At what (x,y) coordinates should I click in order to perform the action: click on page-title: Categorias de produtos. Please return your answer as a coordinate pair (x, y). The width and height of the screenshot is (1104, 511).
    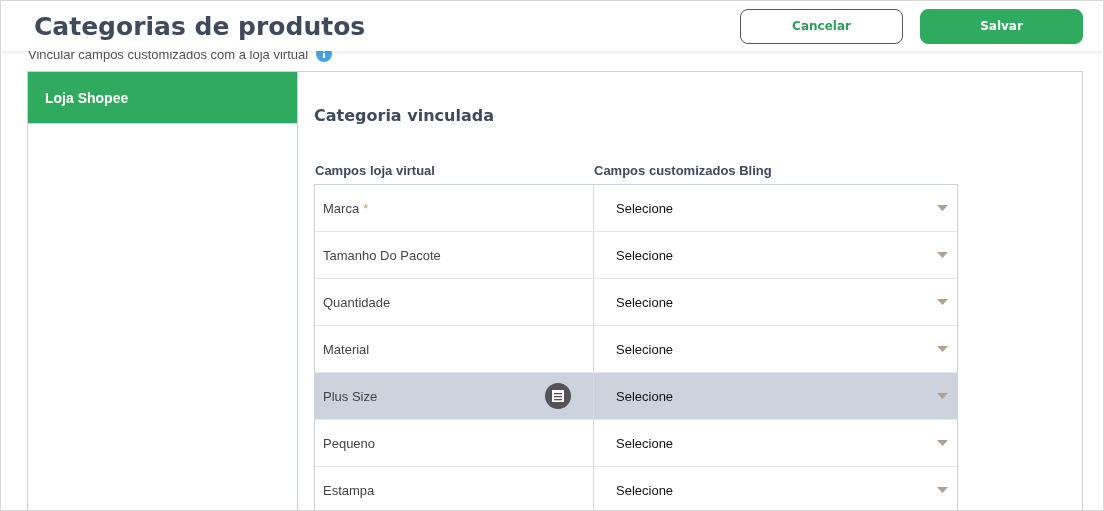
    Looking at the image, I should click on (200, 26).